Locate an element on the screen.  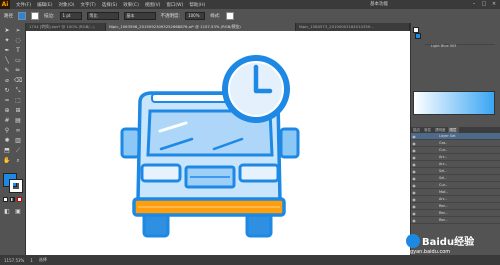
graphic-style-swatch is located at coordinates (229, 16).